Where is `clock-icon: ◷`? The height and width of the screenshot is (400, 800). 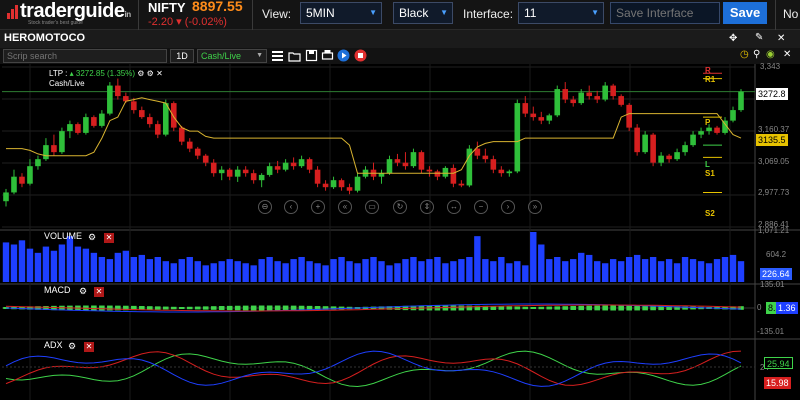 clock-icon: ◷ is located at coordinates (744, 54).